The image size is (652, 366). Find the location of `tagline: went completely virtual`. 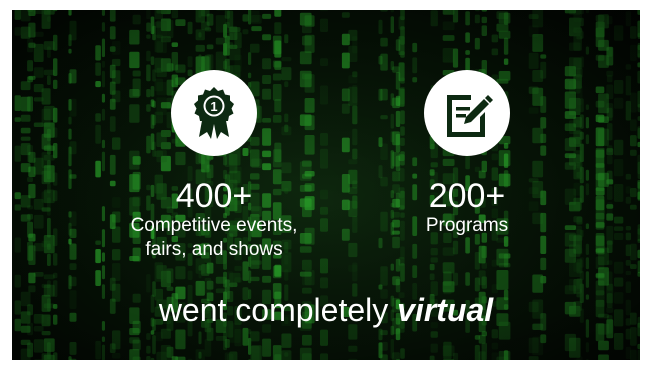

tagline: went completely virtual is located at coordinates (326, 310).